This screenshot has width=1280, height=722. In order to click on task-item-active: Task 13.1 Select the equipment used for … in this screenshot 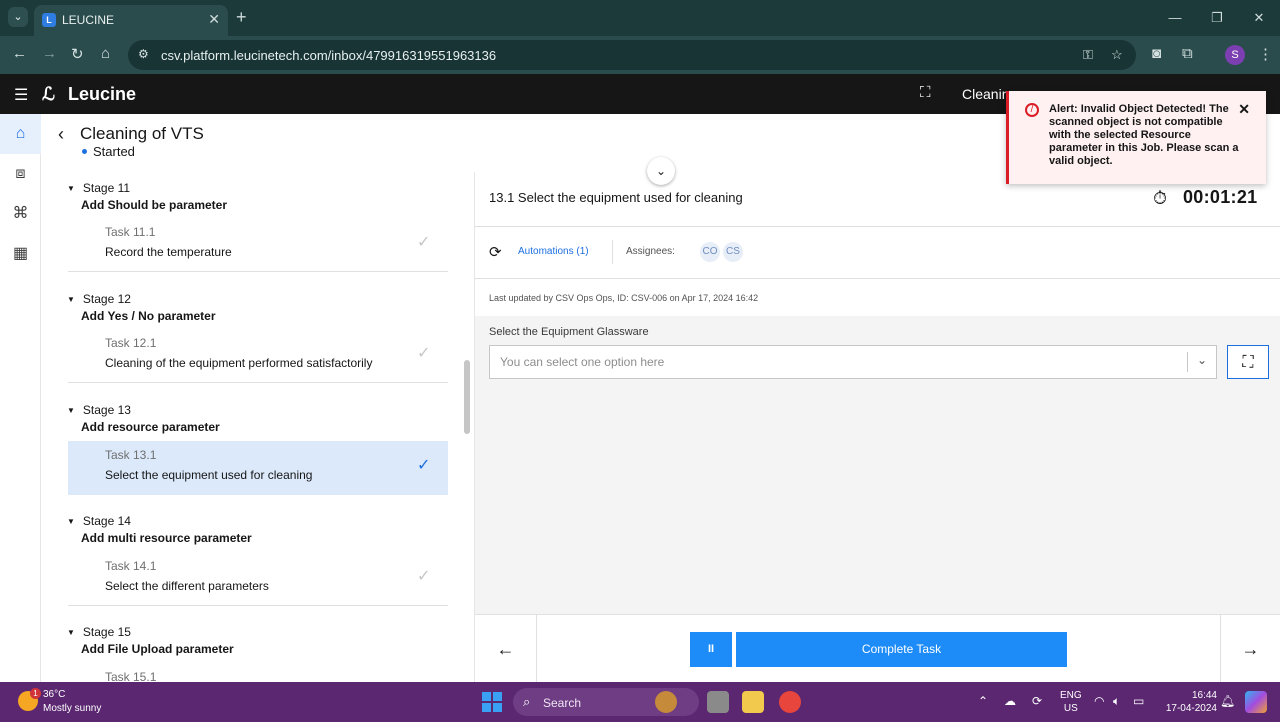, I will do `click(258, 468)`.